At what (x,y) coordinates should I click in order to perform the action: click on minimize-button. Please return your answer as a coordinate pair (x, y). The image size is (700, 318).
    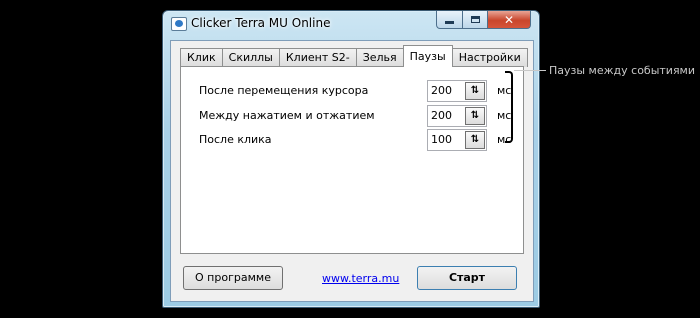
    Looking at the image, I should click on (449, 20).